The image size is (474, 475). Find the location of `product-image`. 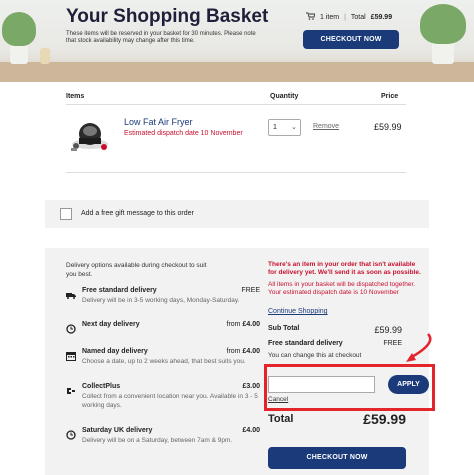

product-image is located at coordinates (90, 136).